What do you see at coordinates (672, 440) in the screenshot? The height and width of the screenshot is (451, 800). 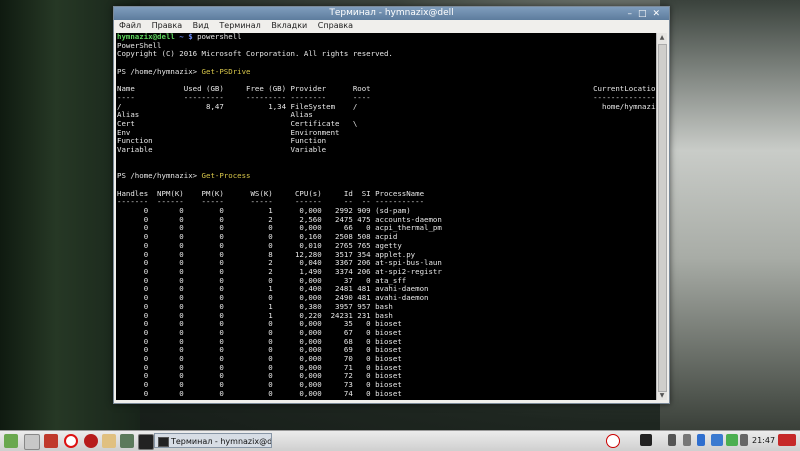 I see `signal-icon` at bounding box center [672, 440].